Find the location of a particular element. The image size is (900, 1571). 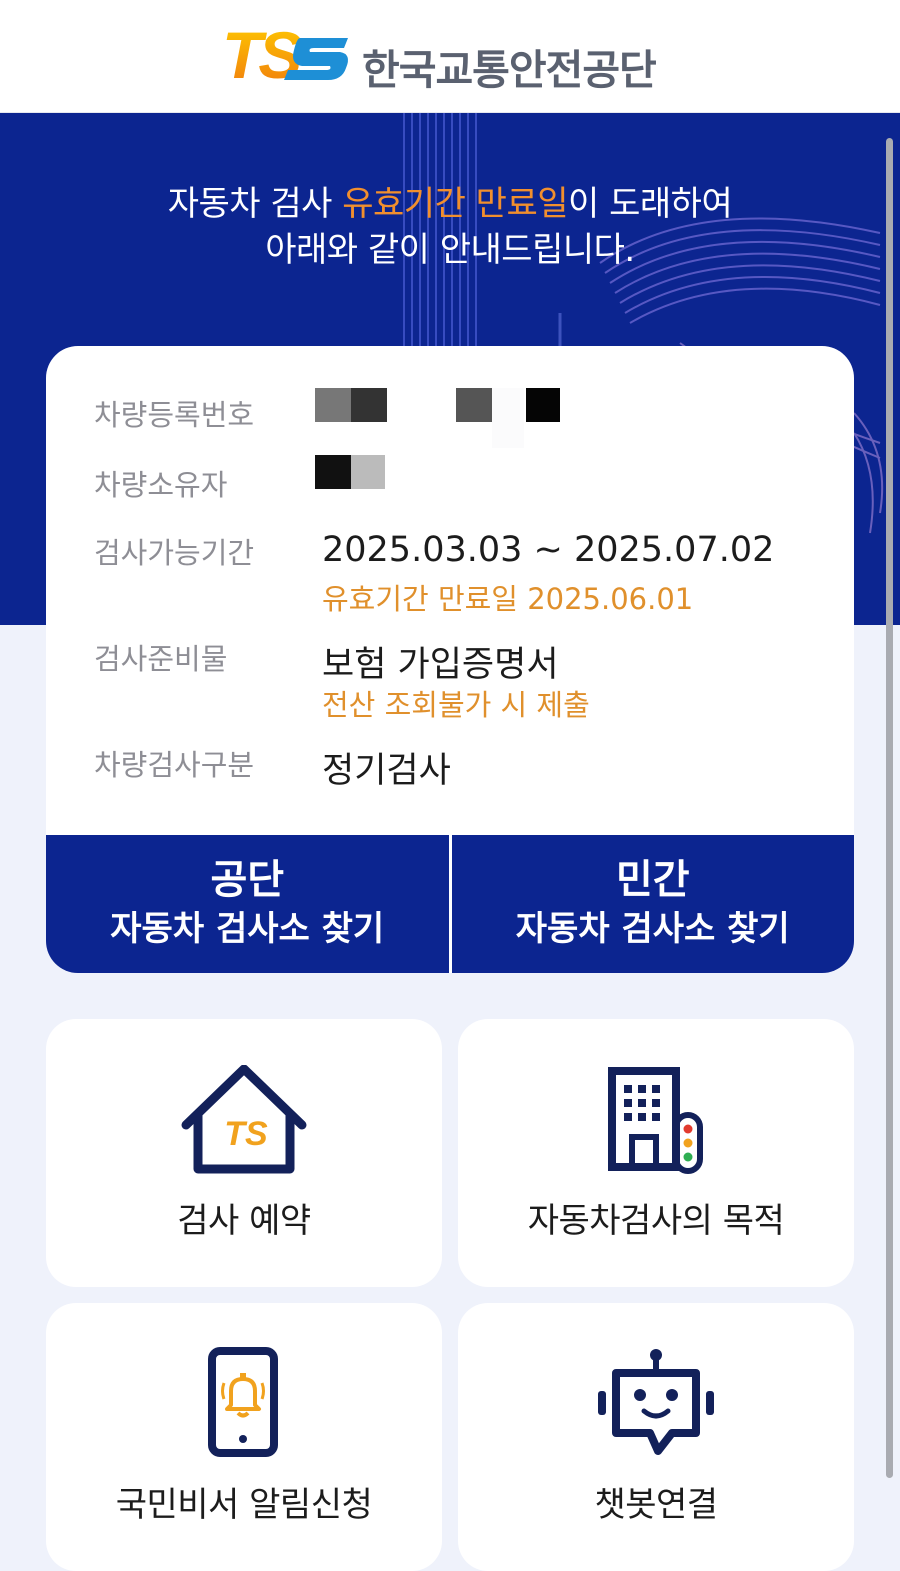

private-button-line-1: 민간 is located at coordinates (652, 880).